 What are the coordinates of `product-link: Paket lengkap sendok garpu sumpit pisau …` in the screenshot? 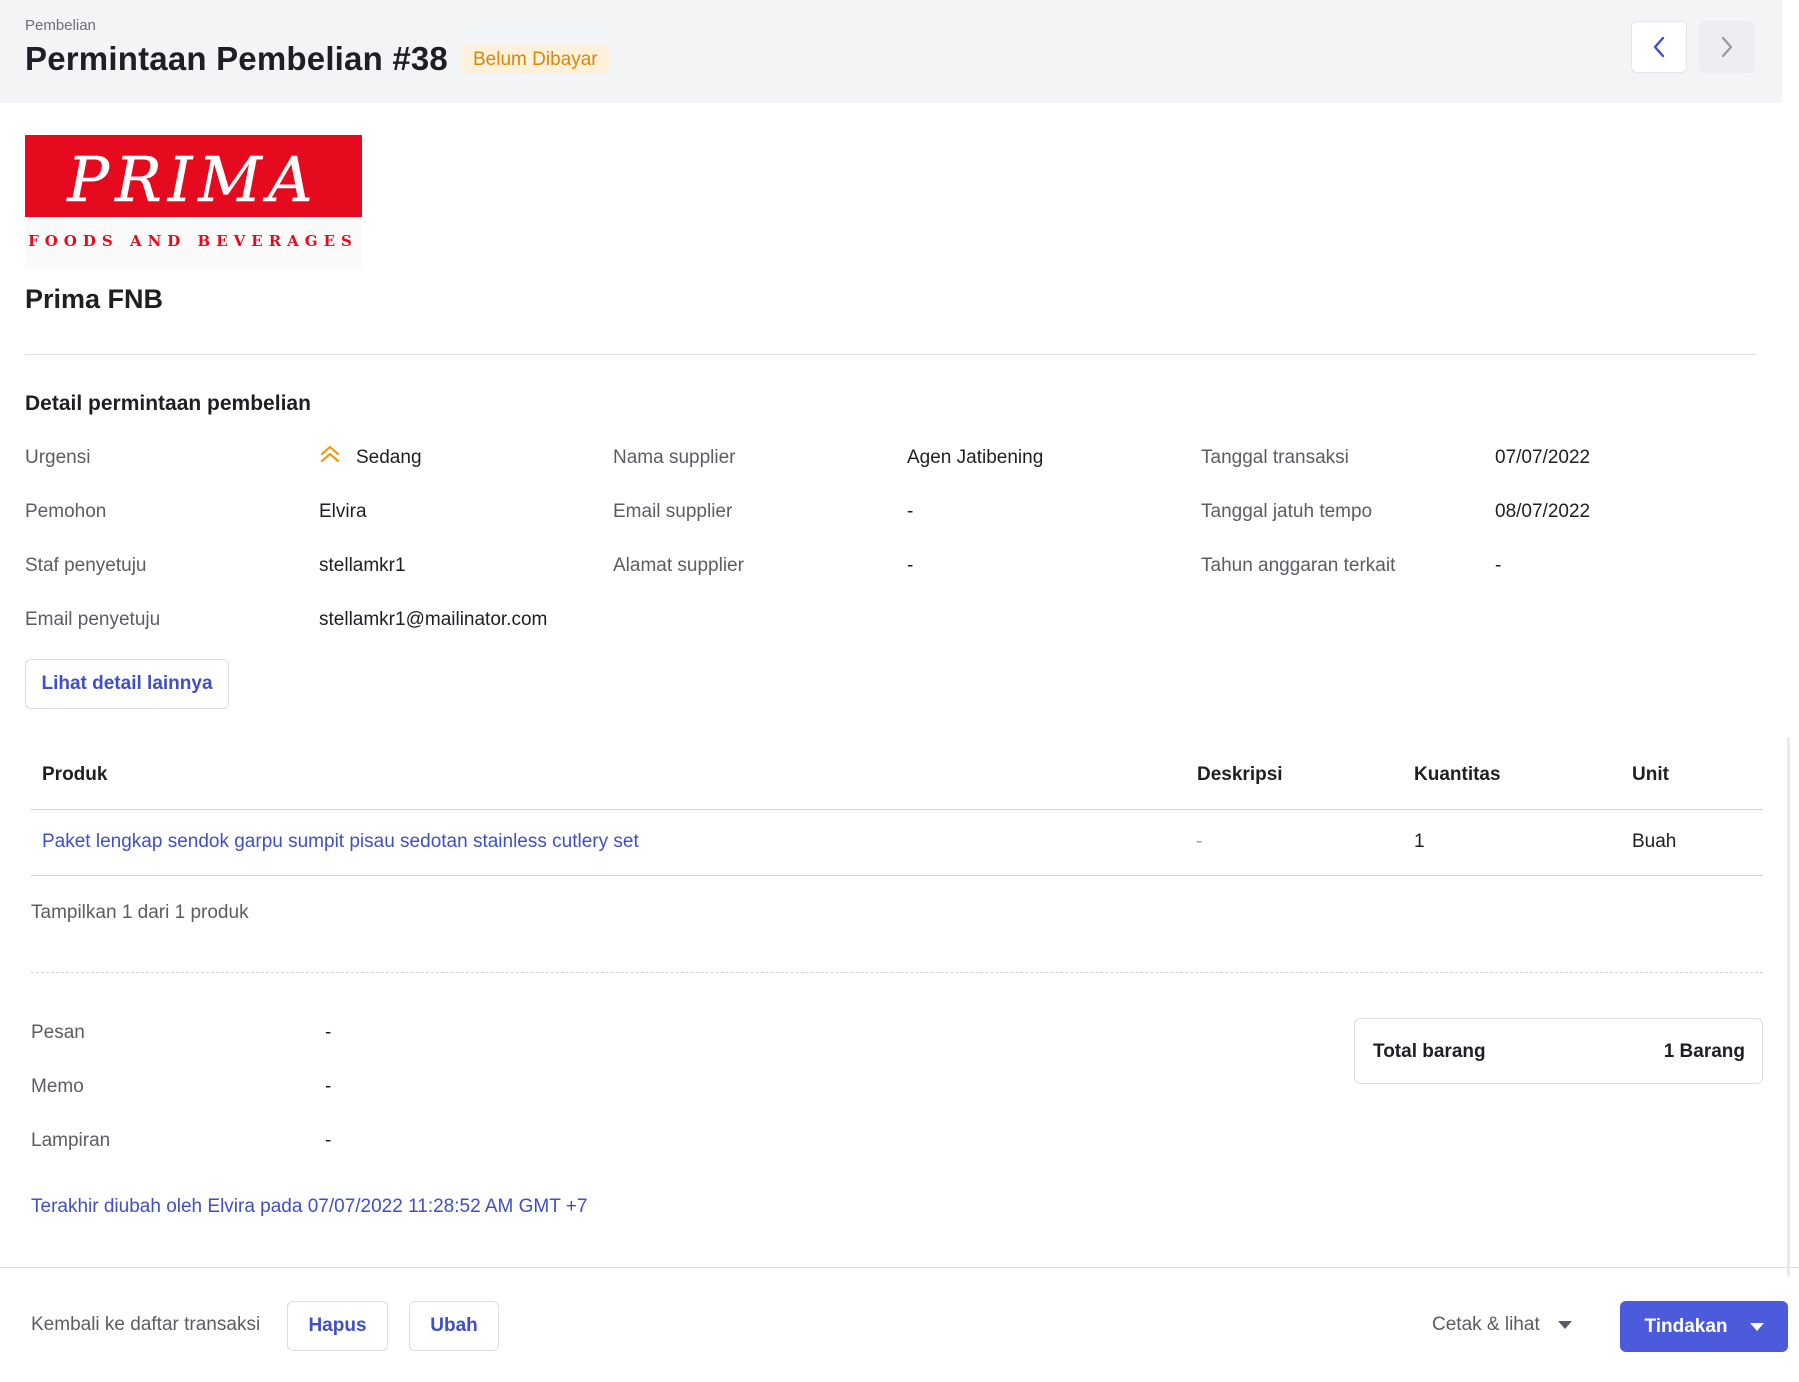 It's located at (340, 842).